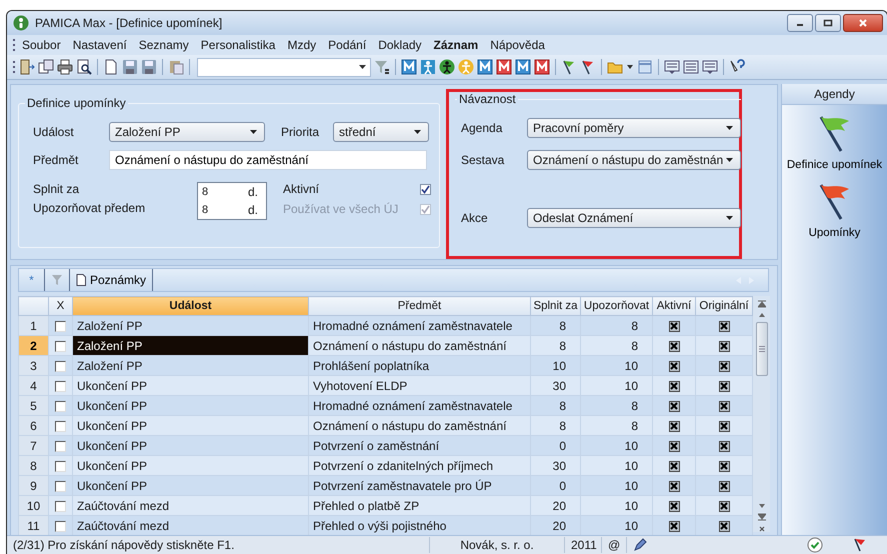 The height and width of the screenshot is (554, 887). I want to click on column-header: Originální, so click(724, 306).